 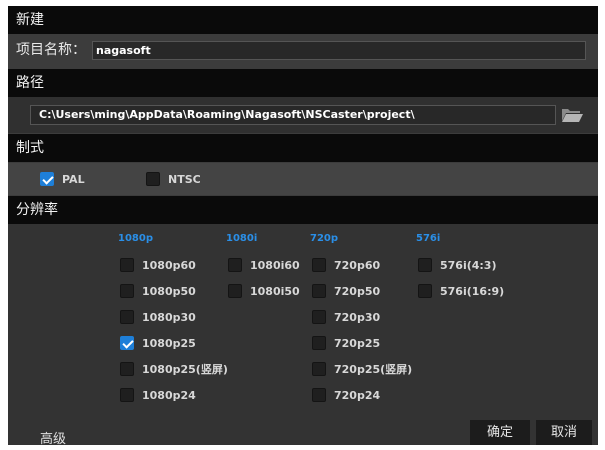 I want to click on resolution-option: 576i(16:9), so click(x=461, y=291).